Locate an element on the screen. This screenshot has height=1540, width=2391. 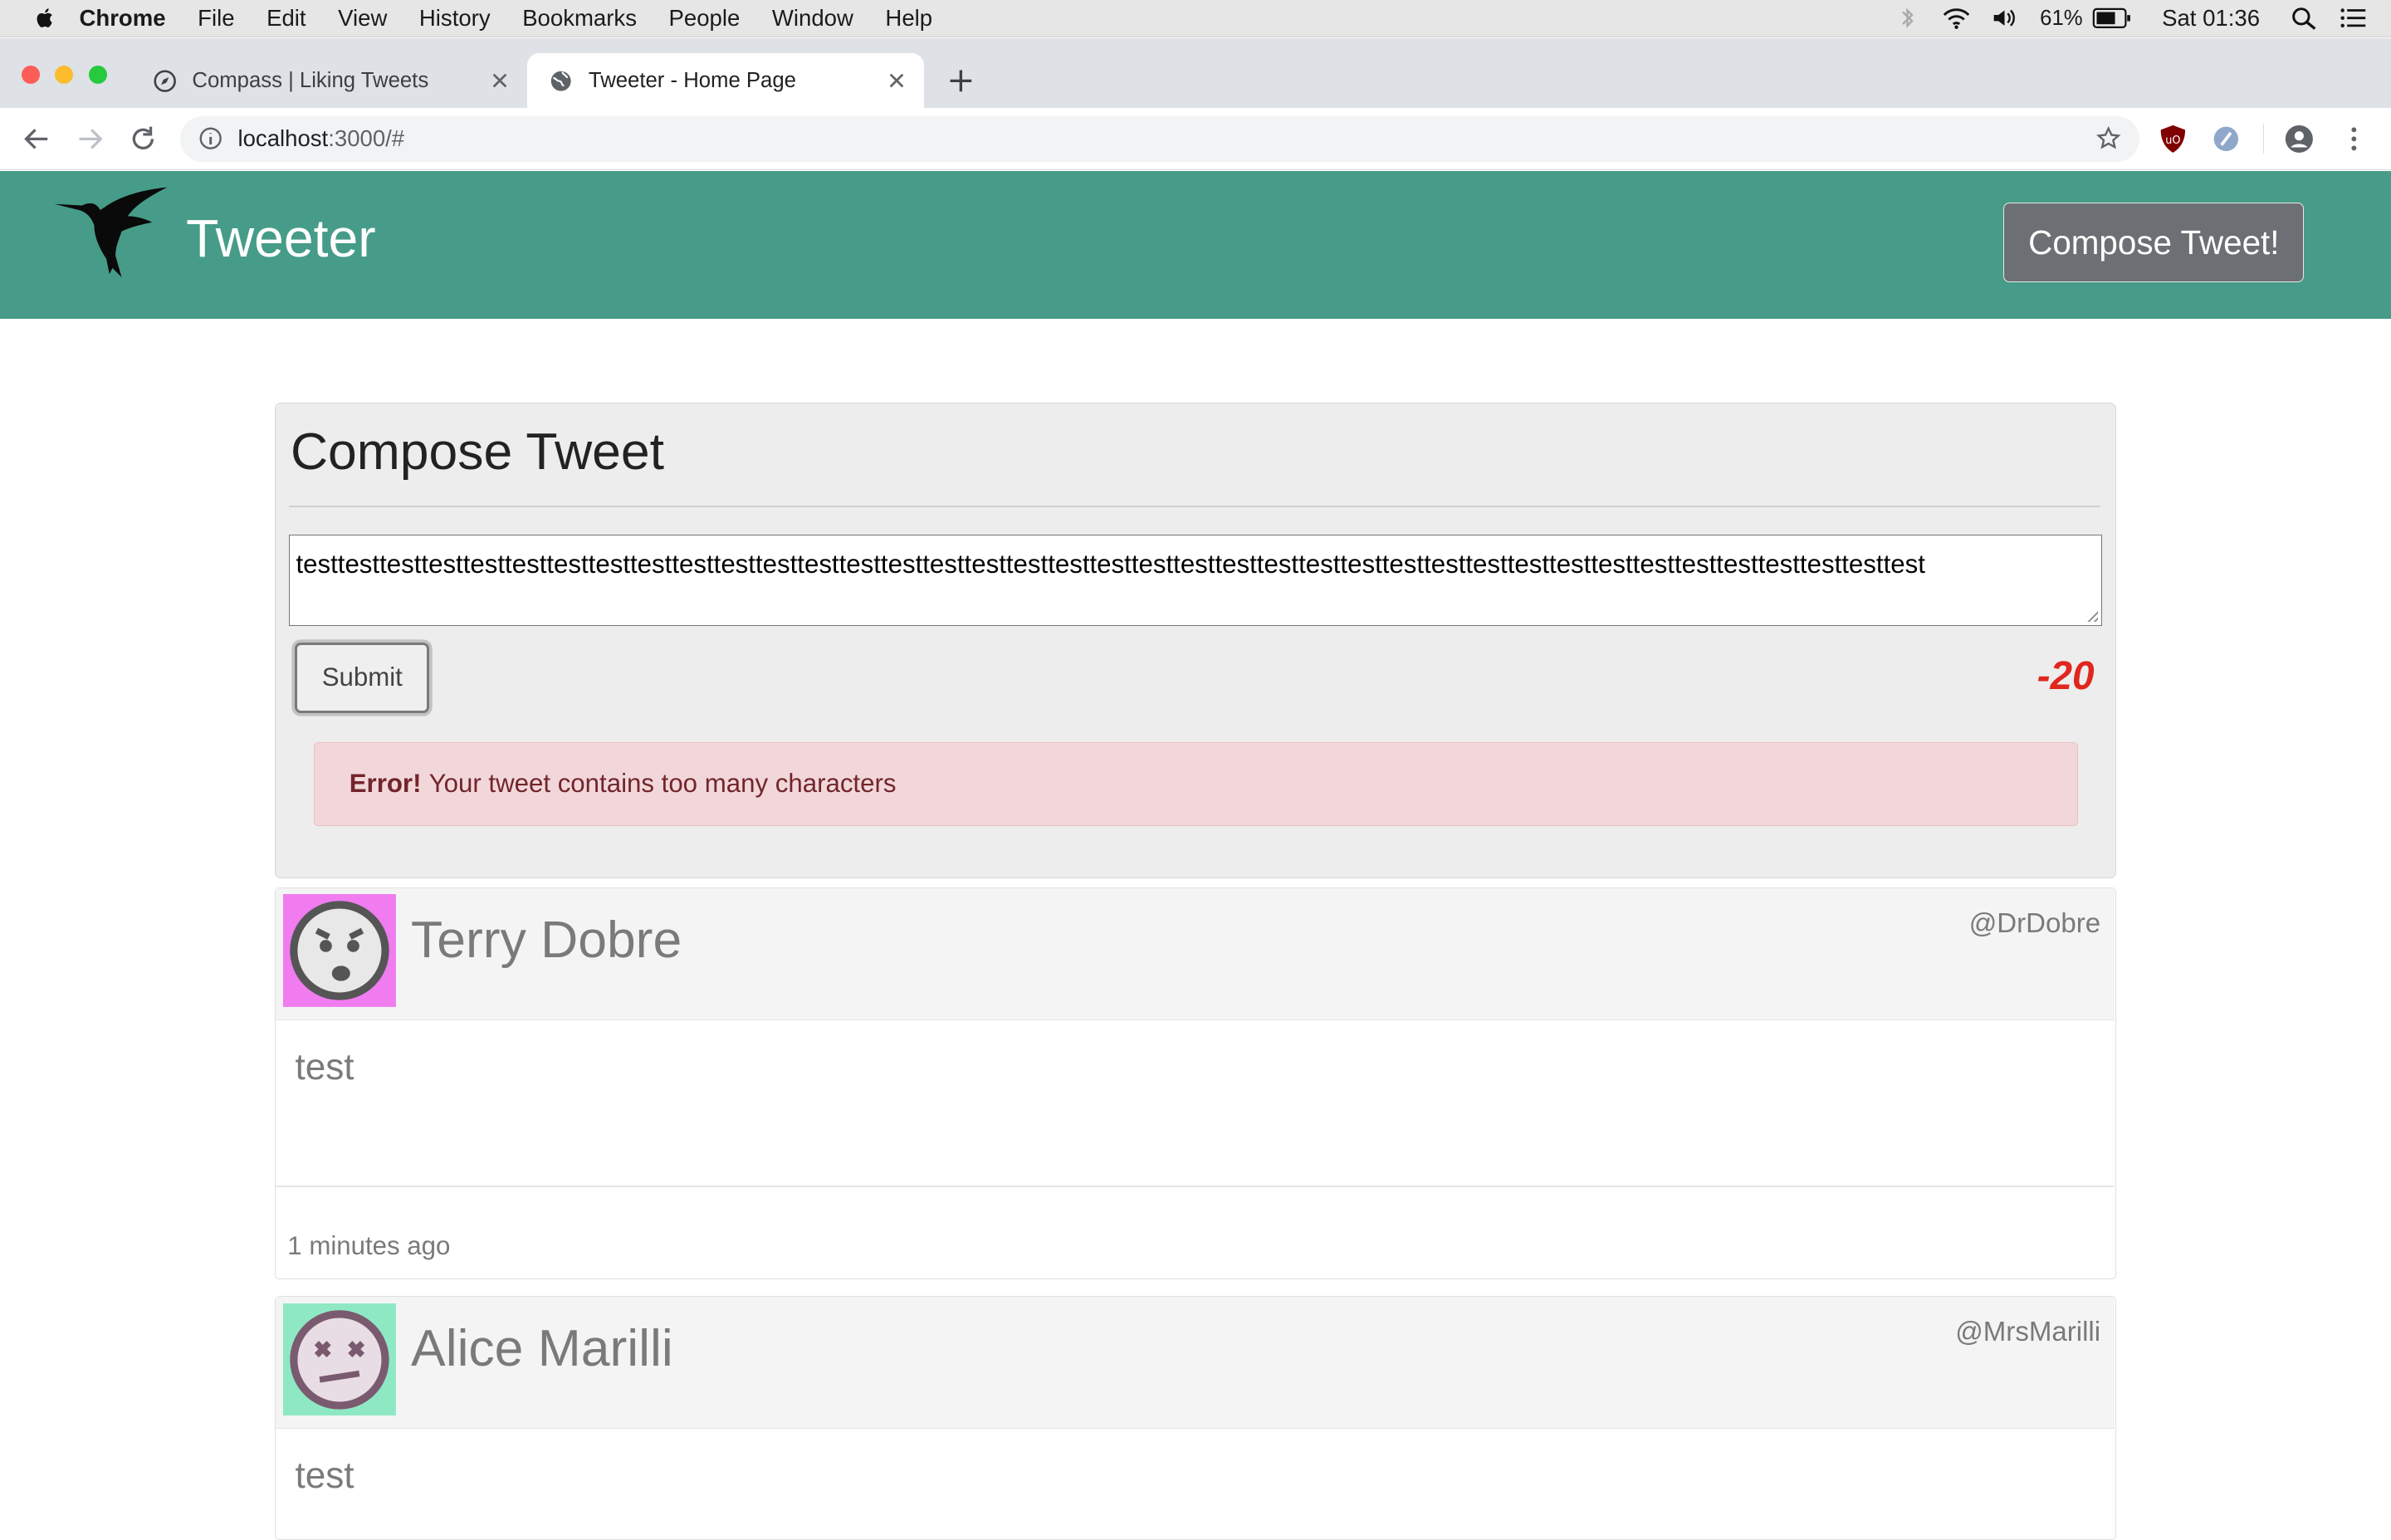
status-tray: 61% Sat 01:36 is located at coordinates (2142, 18).